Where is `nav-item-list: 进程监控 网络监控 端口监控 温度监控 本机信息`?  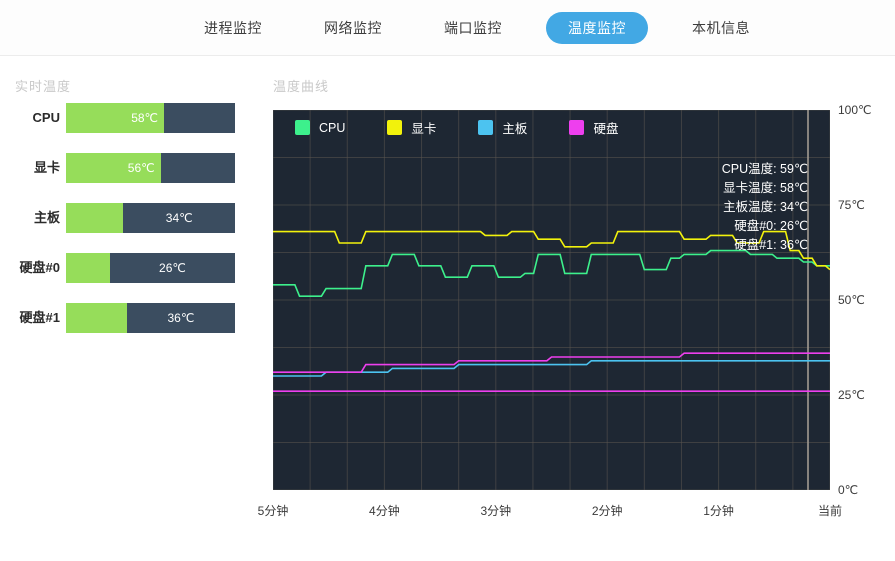
nav-item-list: 进程监控 网络监控 端口监控 温度监控 本机信息 is located at coordinates (490, 27).